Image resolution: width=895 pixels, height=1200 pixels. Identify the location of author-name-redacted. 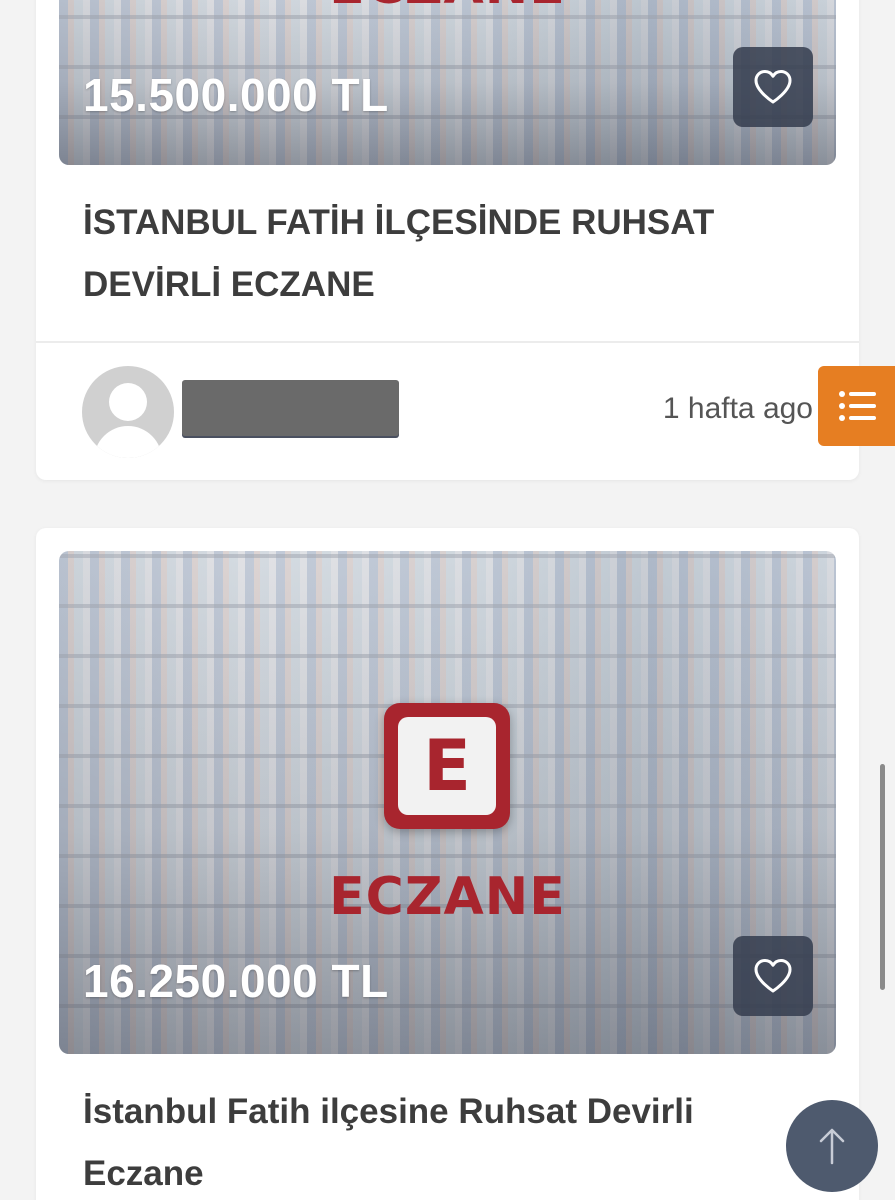
(290, 408).